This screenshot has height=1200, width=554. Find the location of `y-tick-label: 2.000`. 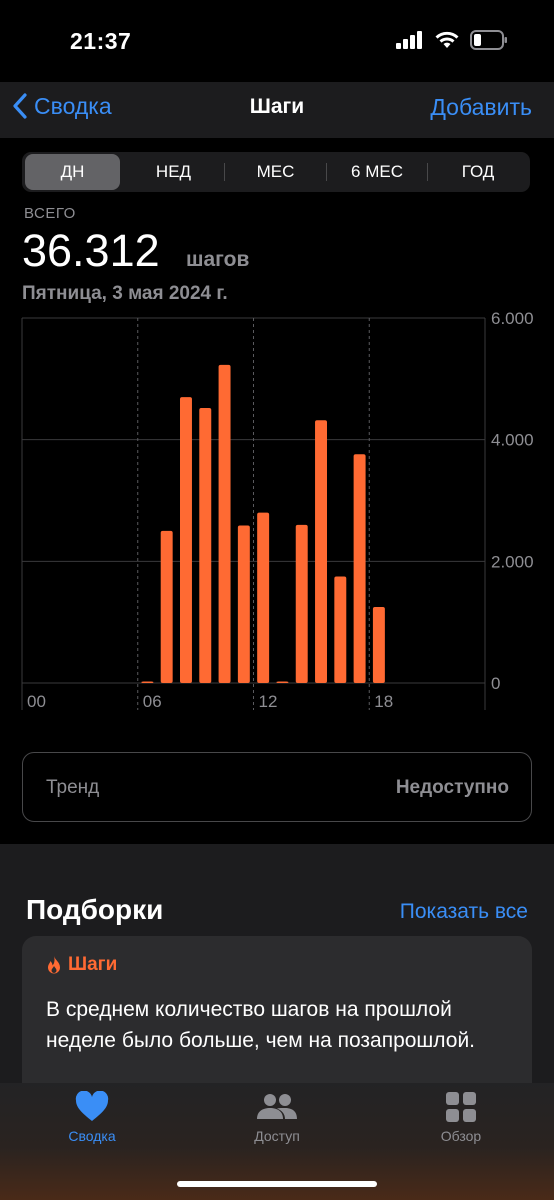

y-tick-label: 2.000 is located at coordinates (512, 561).